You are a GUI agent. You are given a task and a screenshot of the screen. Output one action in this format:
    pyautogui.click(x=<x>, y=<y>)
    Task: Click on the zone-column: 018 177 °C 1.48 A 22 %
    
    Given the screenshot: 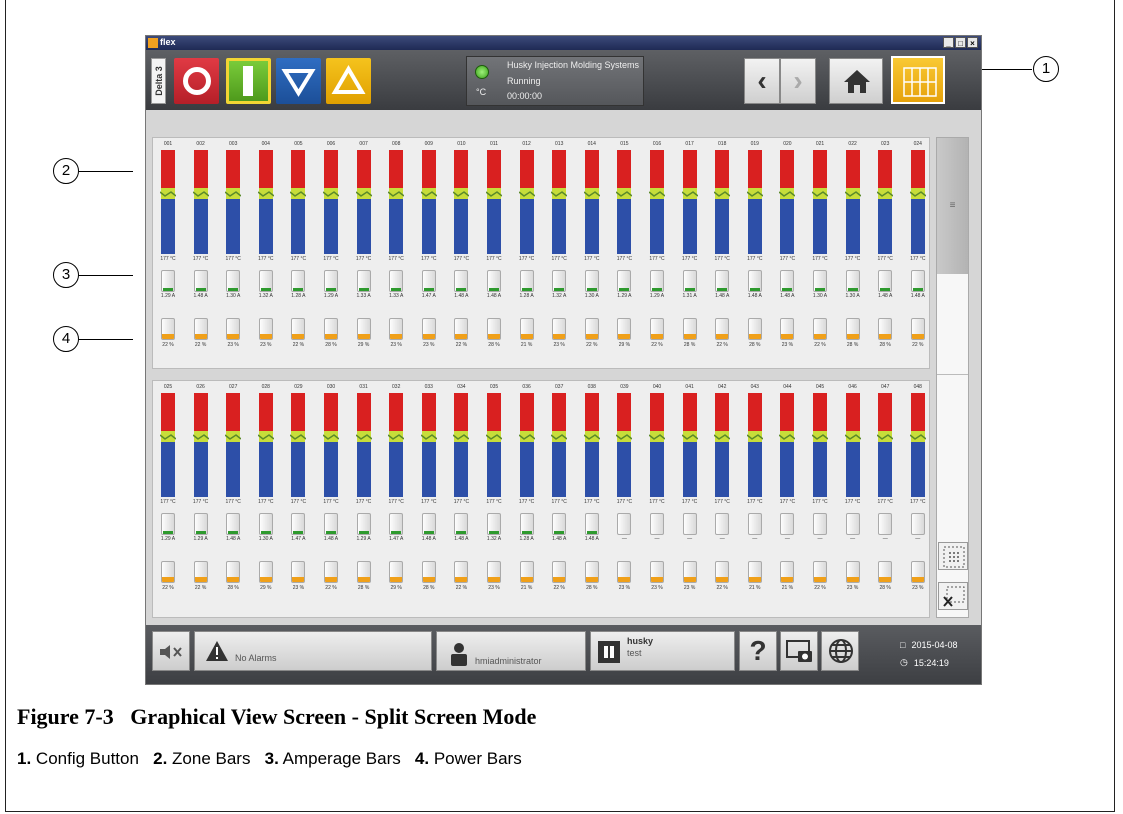 What is the action you would take?
    pyautogui.click(x=722, y=253)
    